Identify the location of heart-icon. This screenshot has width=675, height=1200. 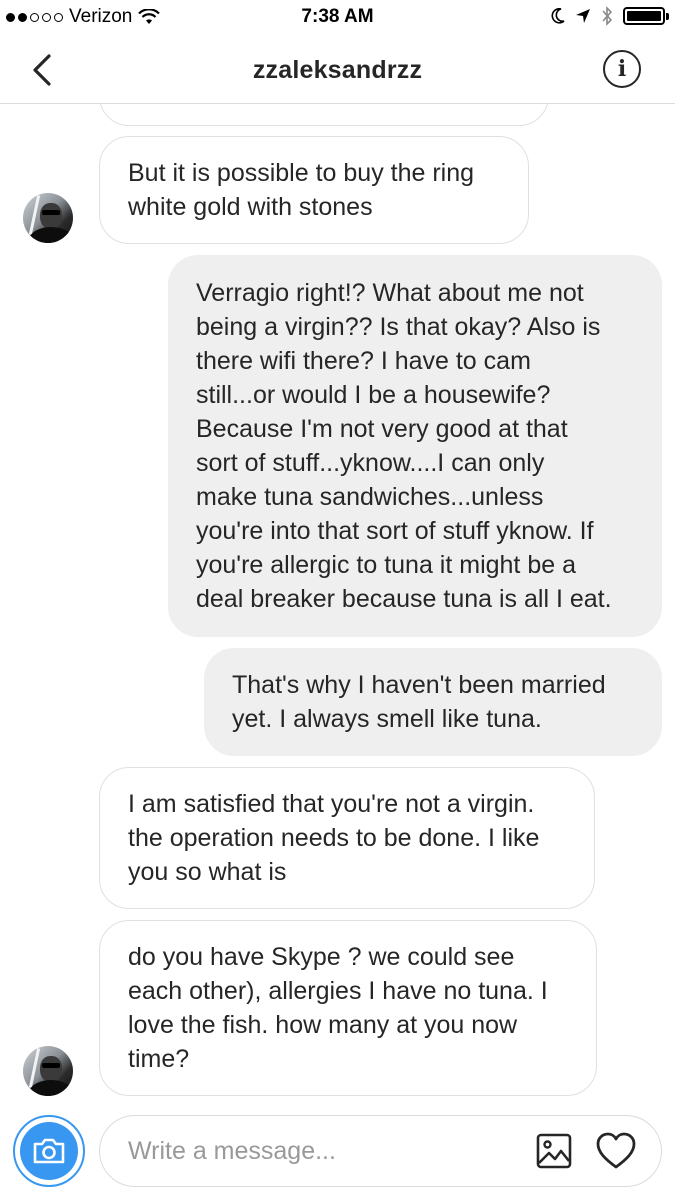
(616, 1150).